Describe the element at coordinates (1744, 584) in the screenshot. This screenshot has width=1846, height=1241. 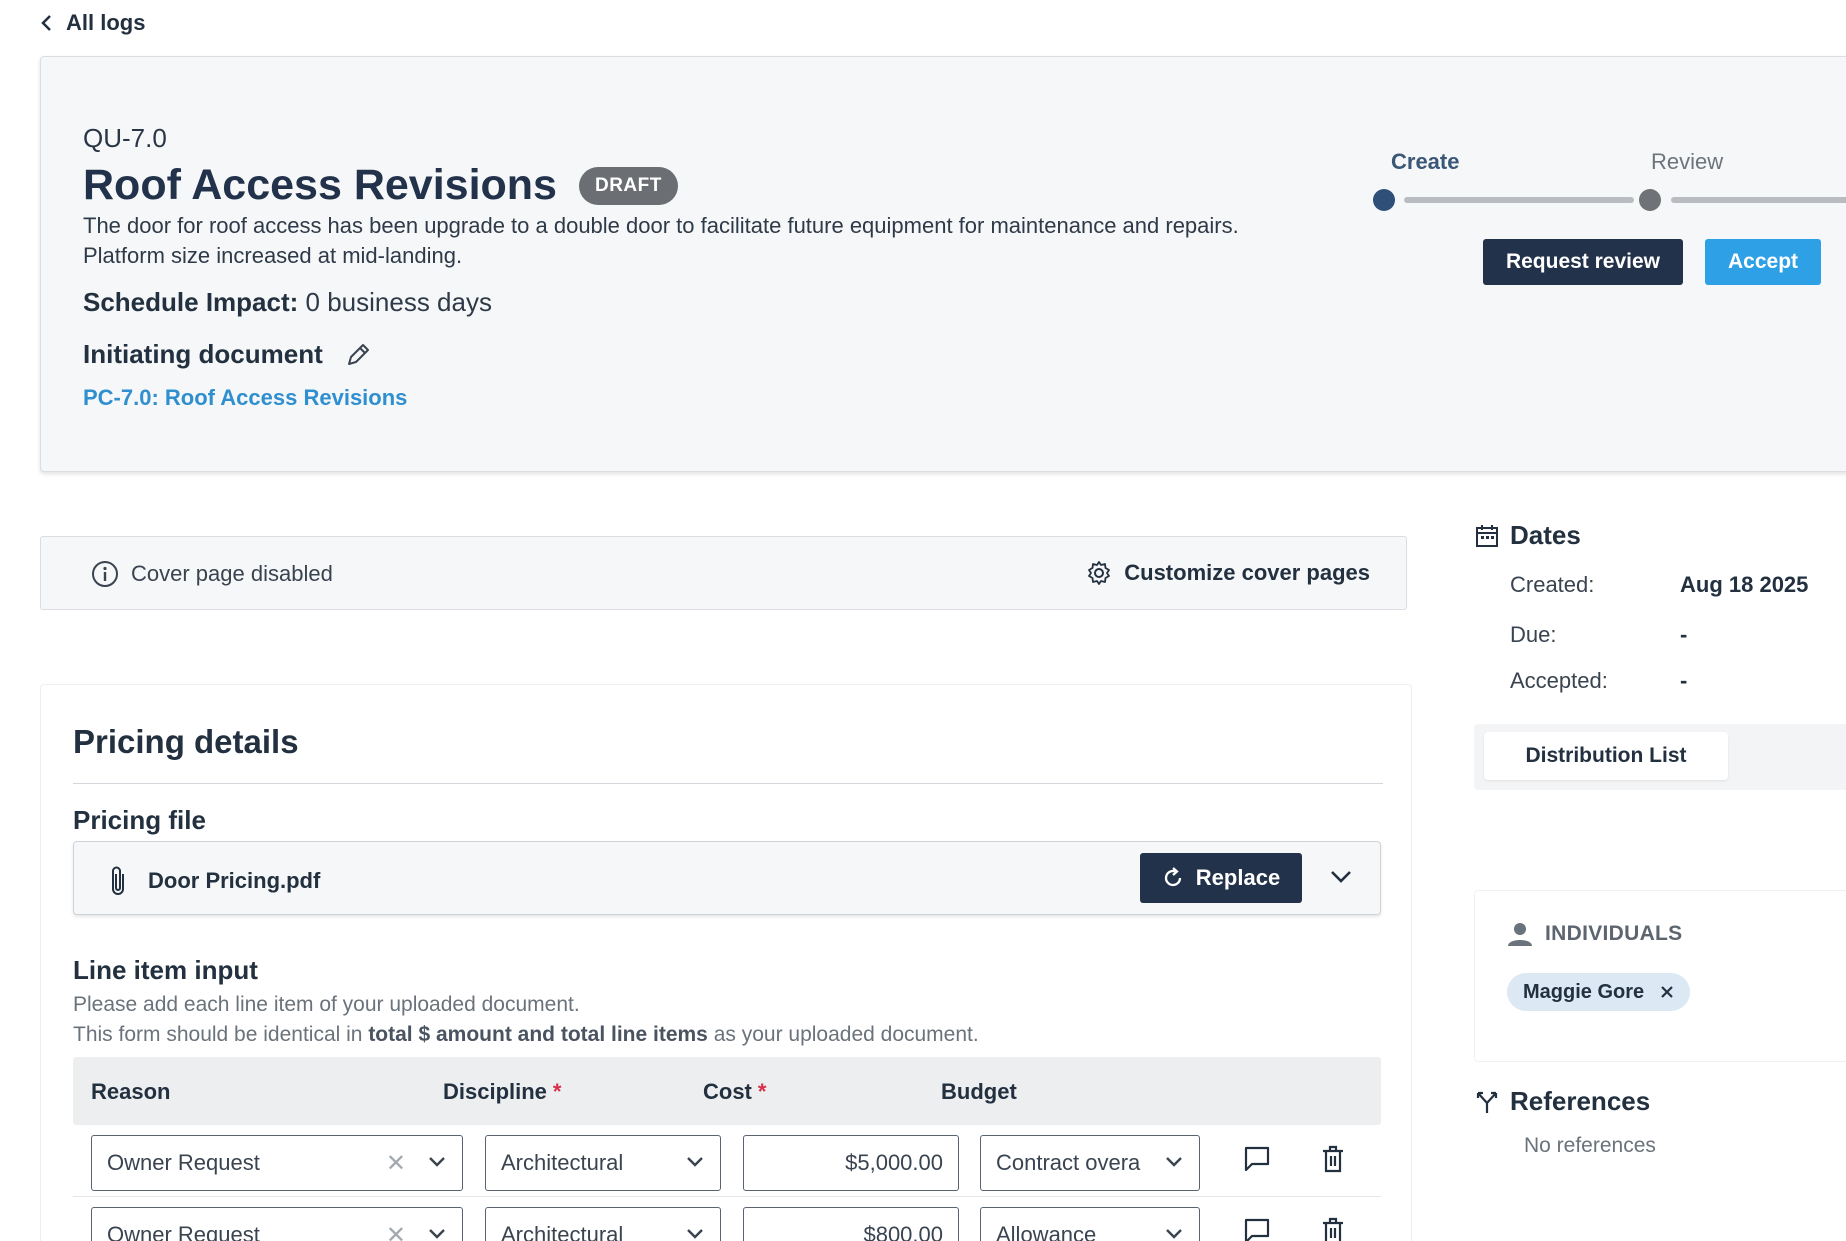
I see `date-value-created: Aug 18 2025` at that location.